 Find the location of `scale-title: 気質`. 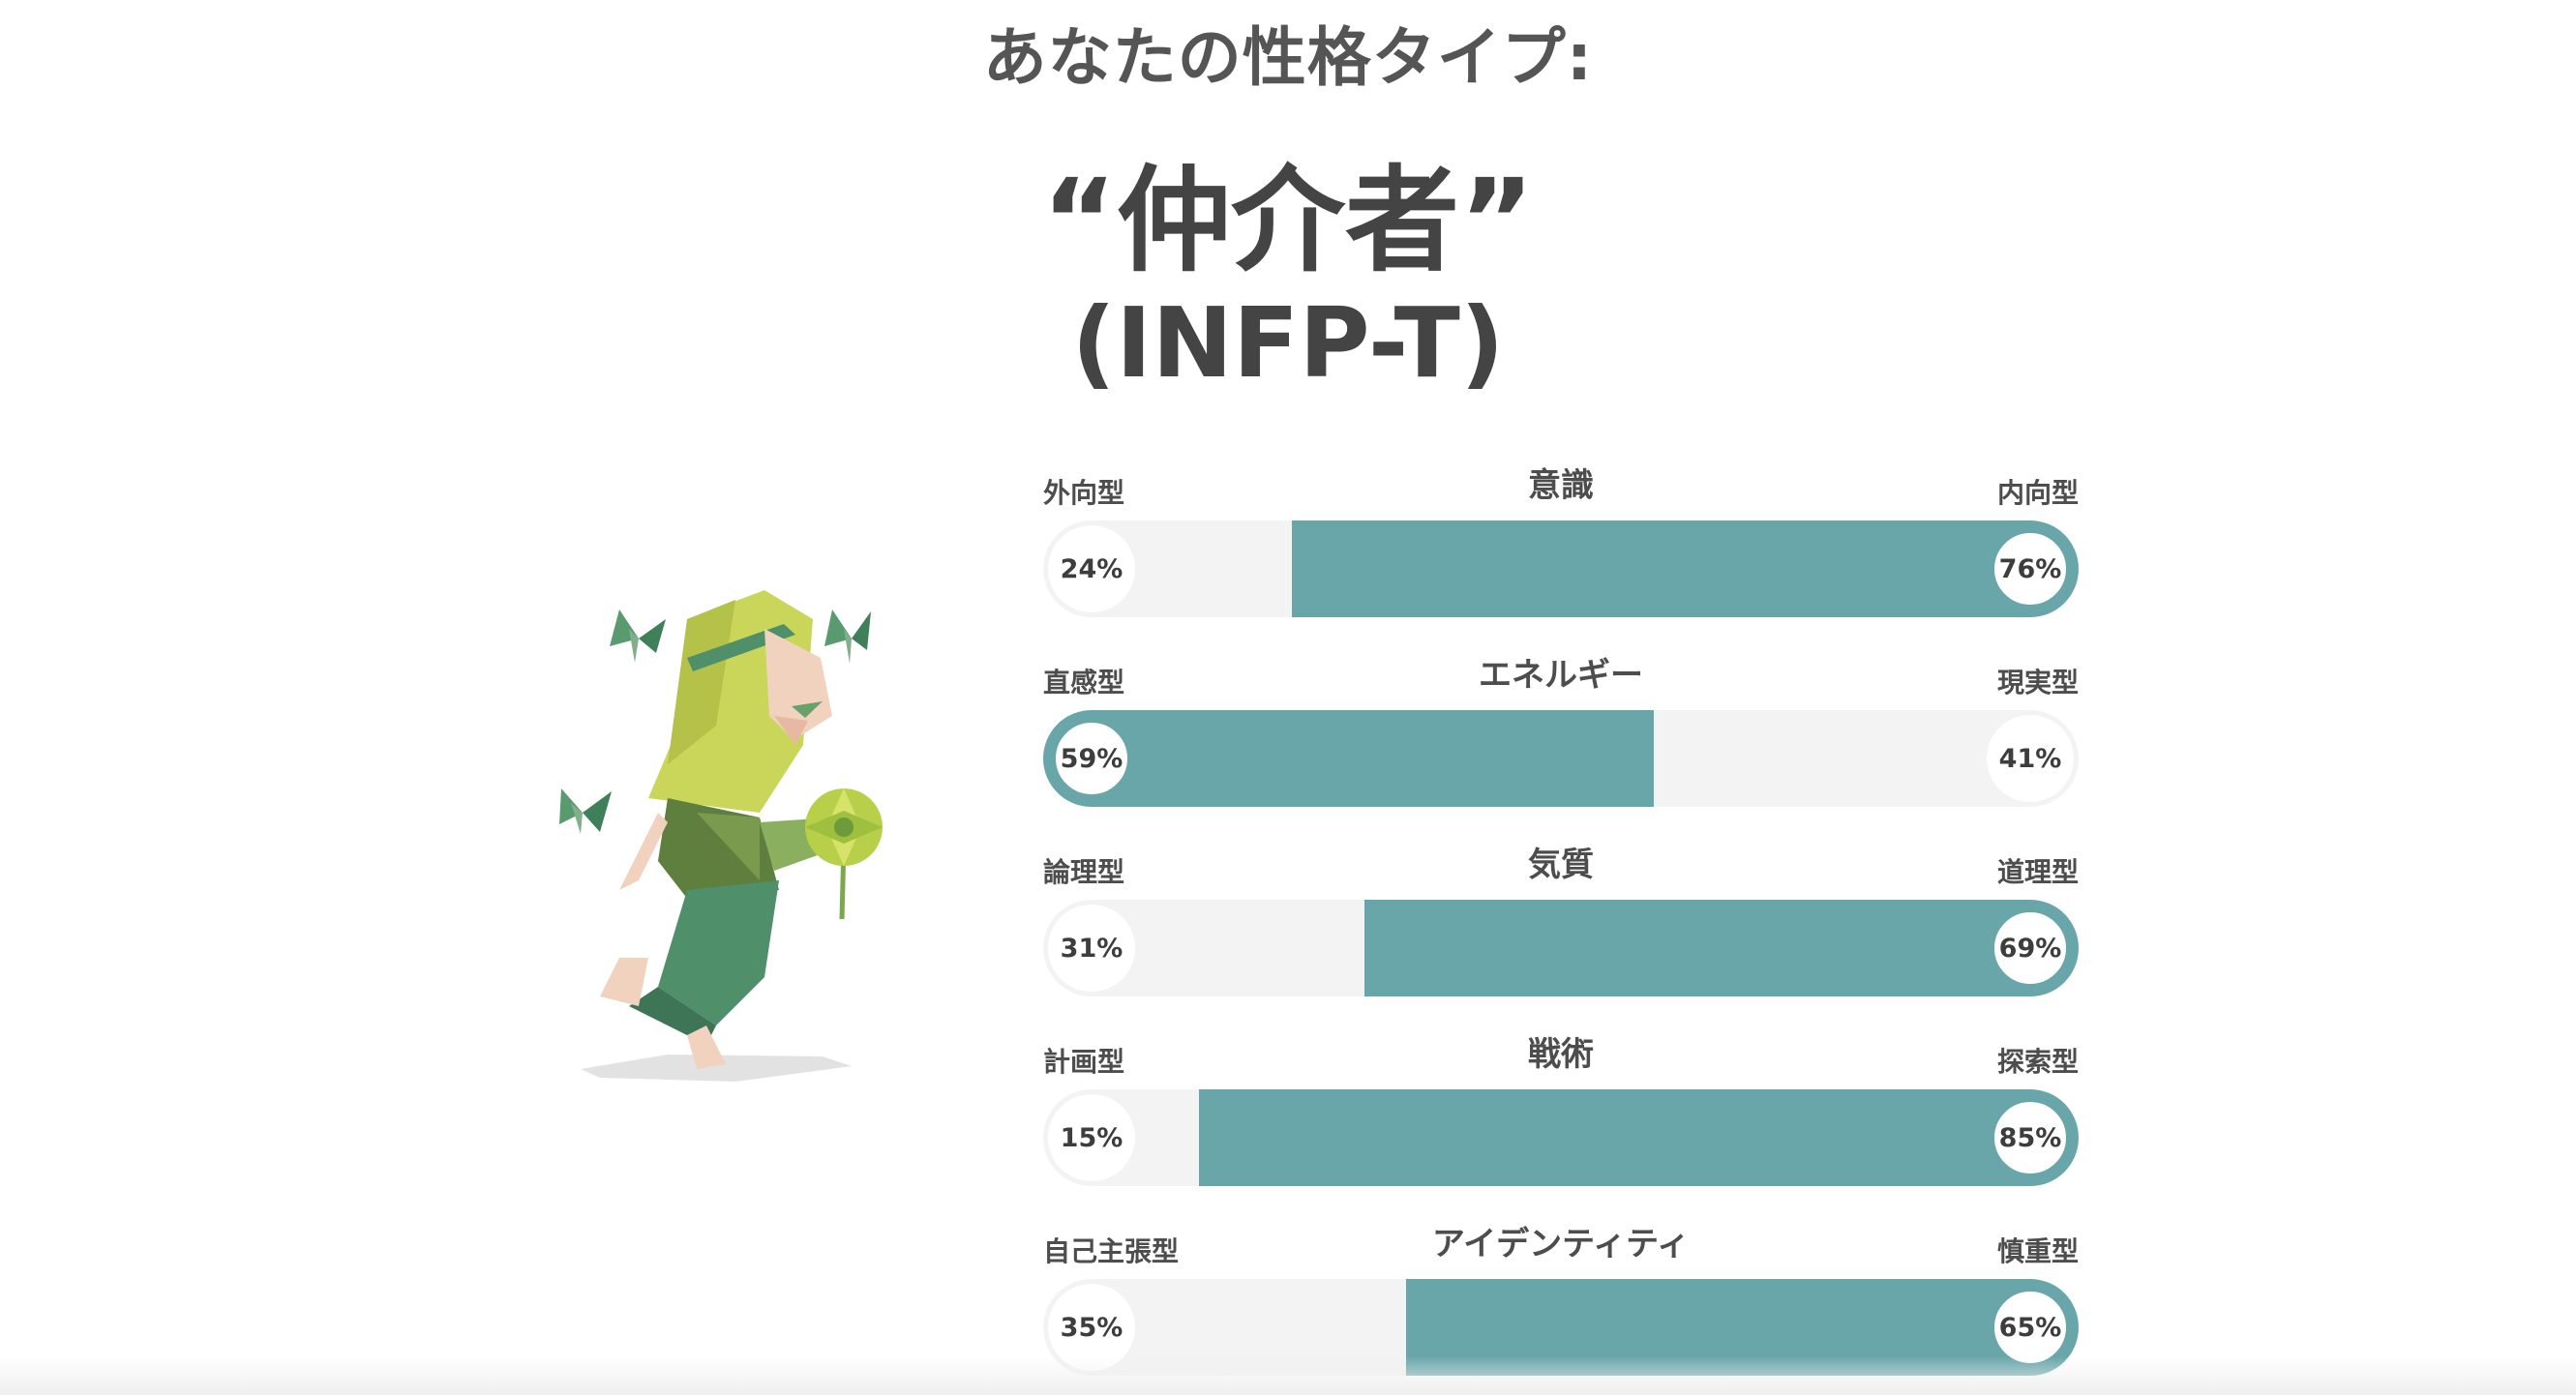

scale-title: 気質 is located at coordinates (1561, 865).